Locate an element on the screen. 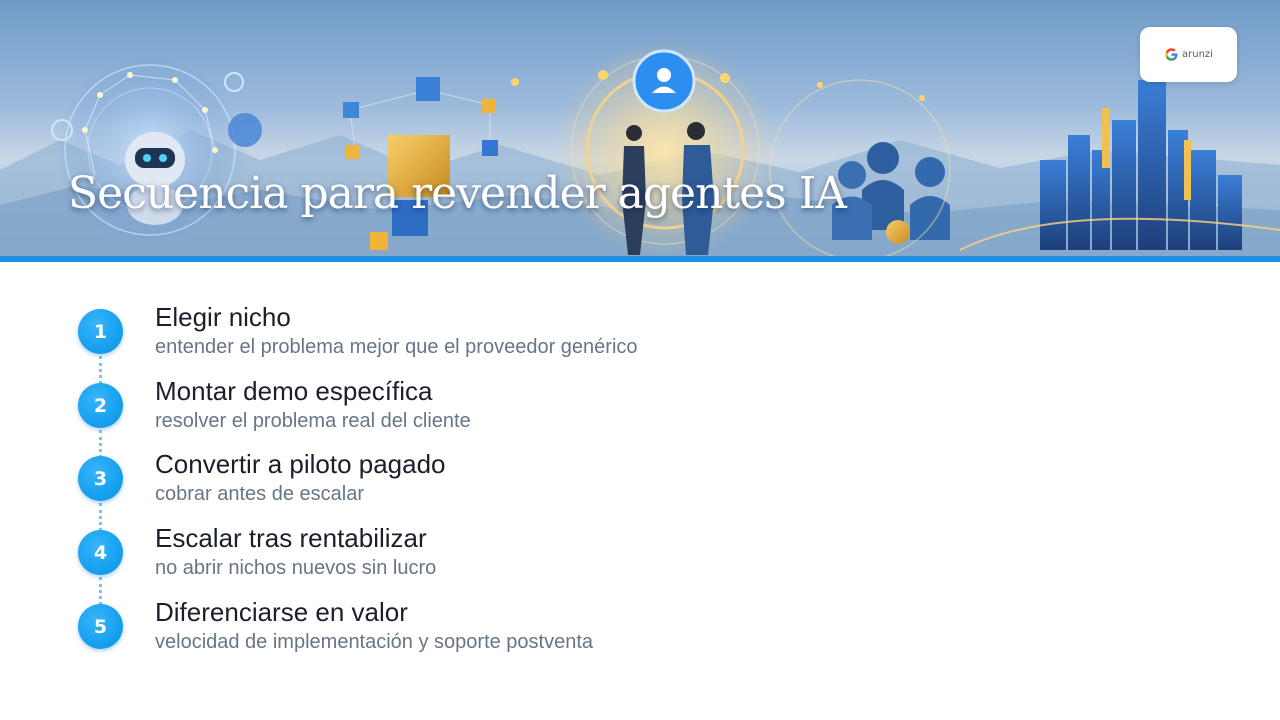  step-title: Convertir a piloto pagado is located at coordinates (300, 464).